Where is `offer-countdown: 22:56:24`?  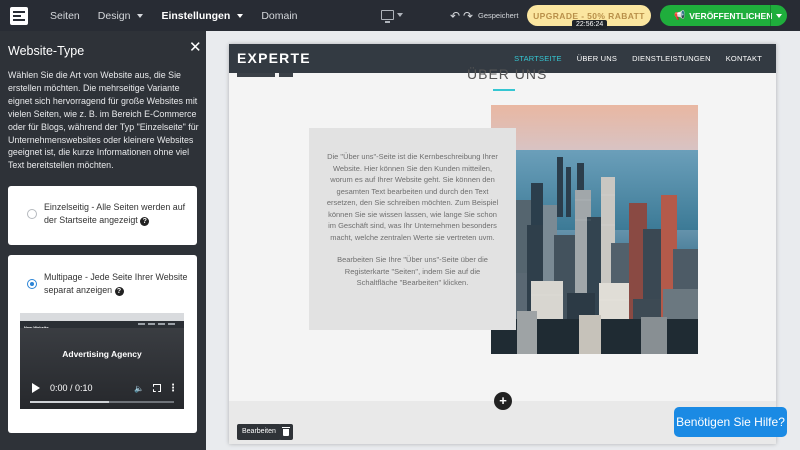 offer-countdown: 22:56:24 is located at coordinates (590, 24).